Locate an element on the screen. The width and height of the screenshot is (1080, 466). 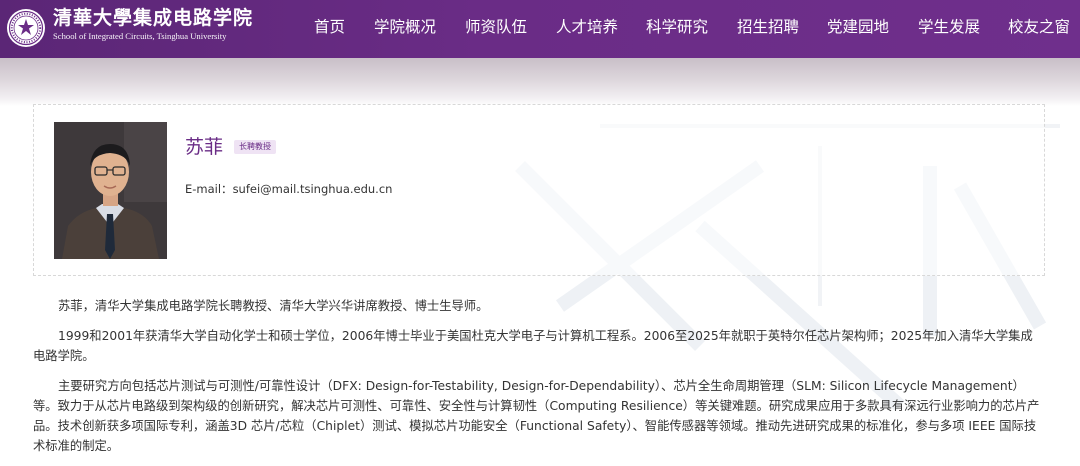
brand-chinese-name: 清華大學集成电路学院 is located at coordinates (153, 18).